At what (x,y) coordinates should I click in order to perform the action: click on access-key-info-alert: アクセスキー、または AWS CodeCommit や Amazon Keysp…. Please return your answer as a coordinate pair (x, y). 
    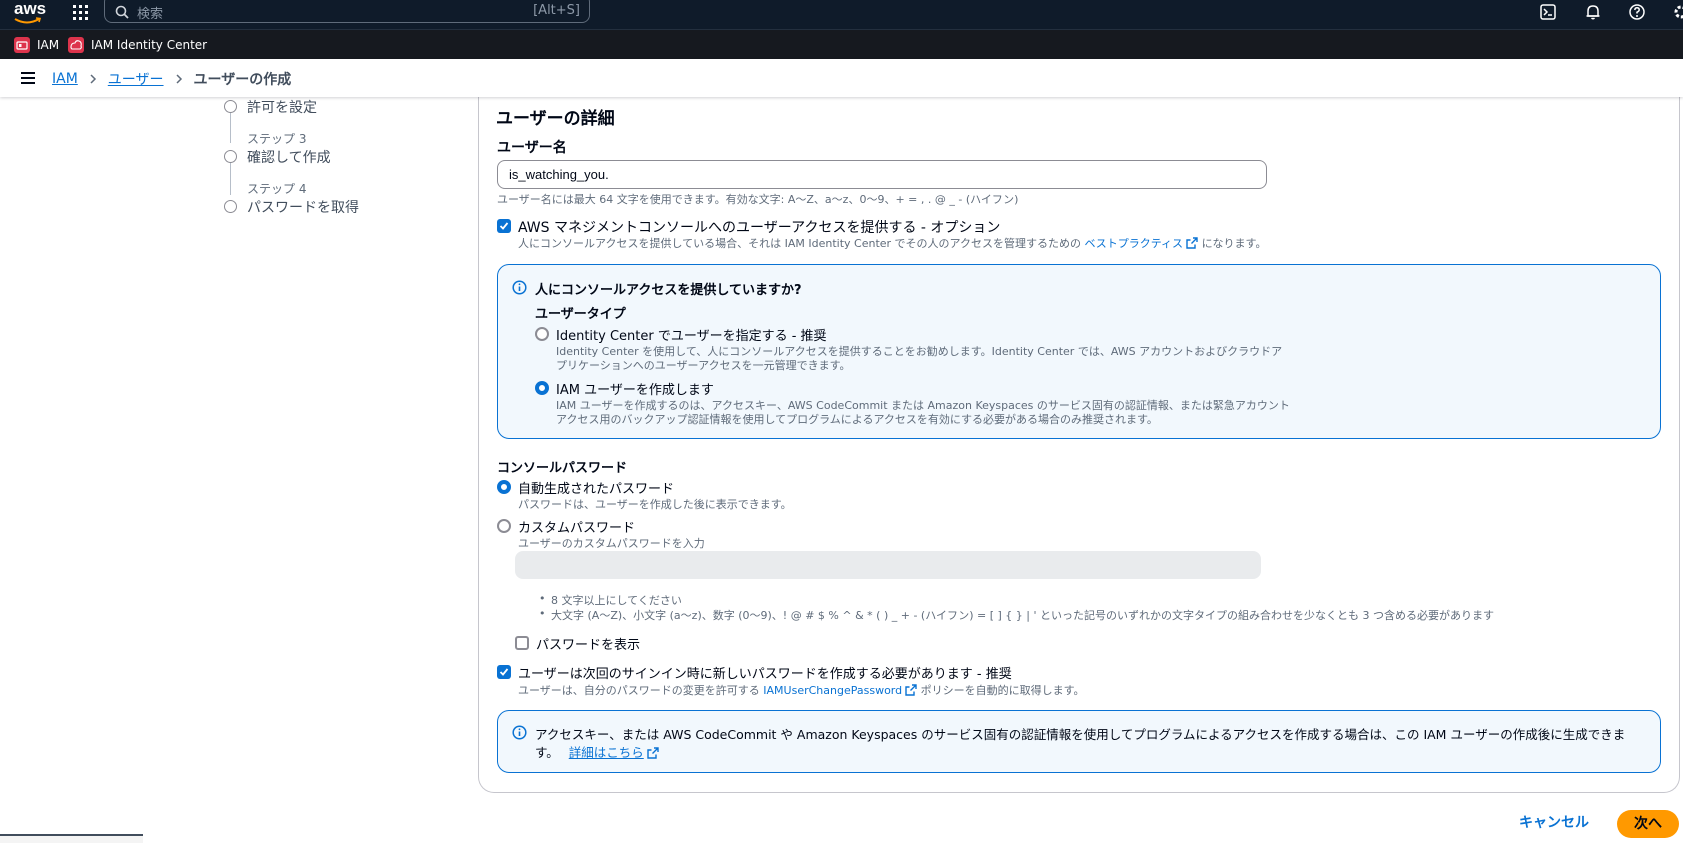
    Looking at the image, I should click on (1079, 741).